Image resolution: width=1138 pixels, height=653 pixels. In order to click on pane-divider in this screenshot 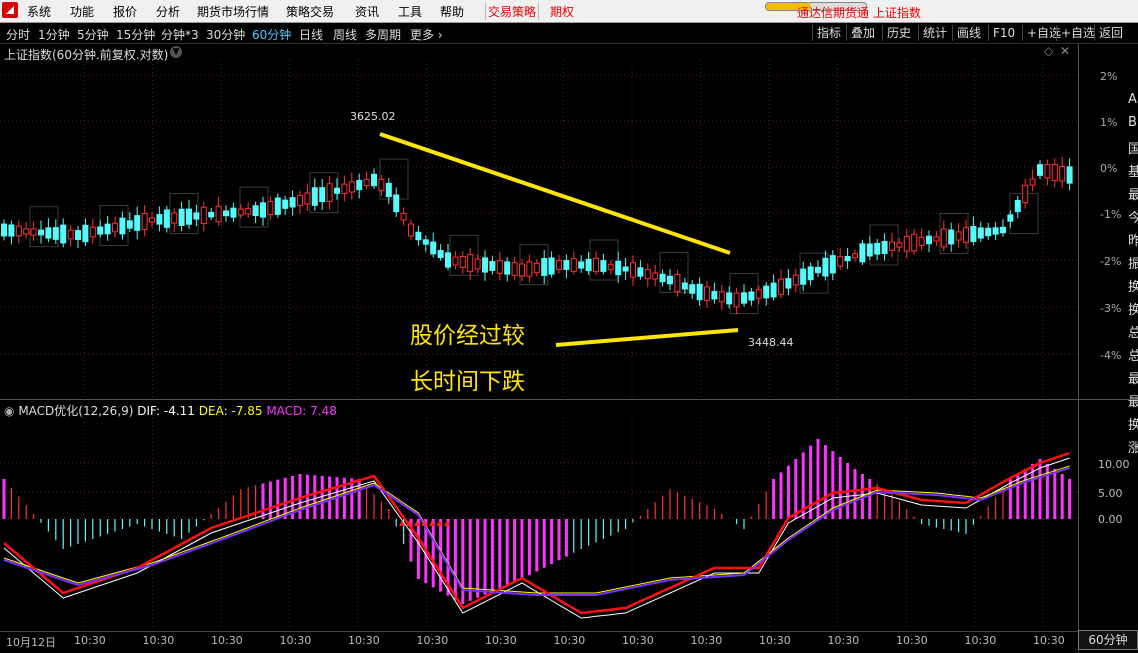, I will do `click(569, 399)`.